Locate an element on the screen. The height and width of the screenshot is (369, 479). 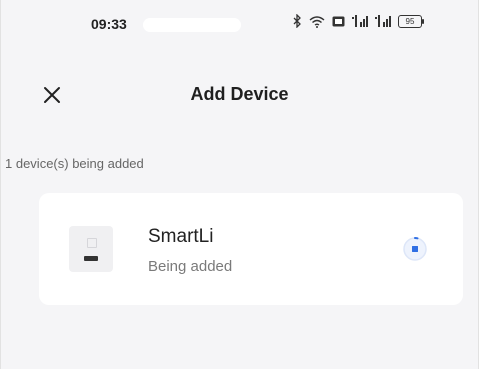
status-bar: 09:33 95 is located at coordinates (239, 26).